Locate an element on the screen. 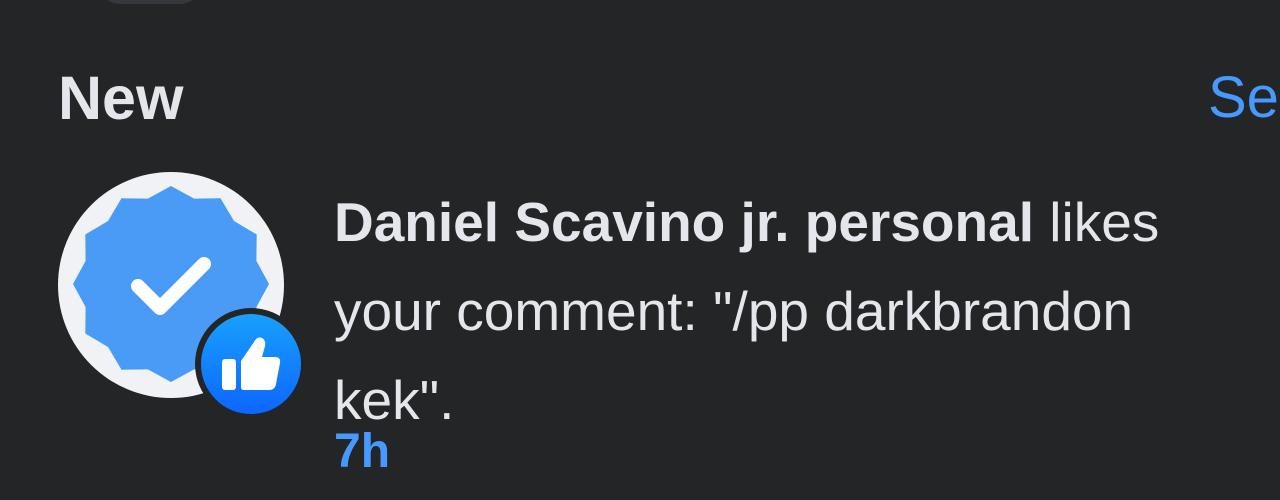 This screenshot has width=1280, height=500. reaction-badge is located at coordinates (251, 364).